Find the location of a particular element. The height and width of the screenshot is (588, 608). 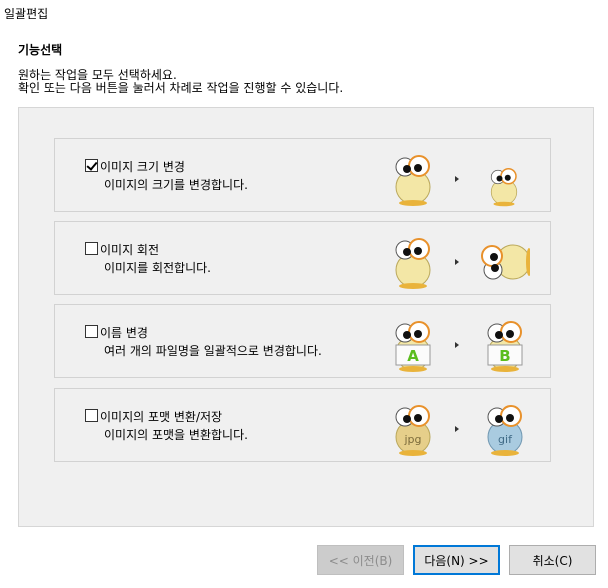

option-rename: 이름 변경 여러 개의 파일명을 일괄적으로 변경합니다. A B is located at coordinates (302, 341).